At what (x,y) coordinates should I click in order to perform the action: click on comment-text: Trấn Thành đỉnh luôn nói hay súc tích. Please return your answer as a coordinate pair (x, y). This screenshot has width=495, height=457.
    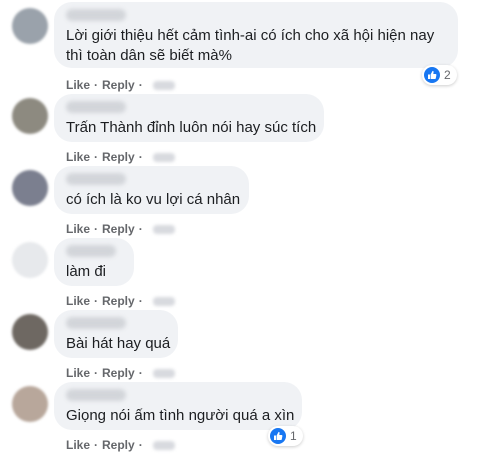
    Looking at the image, I should click on (191, 128).